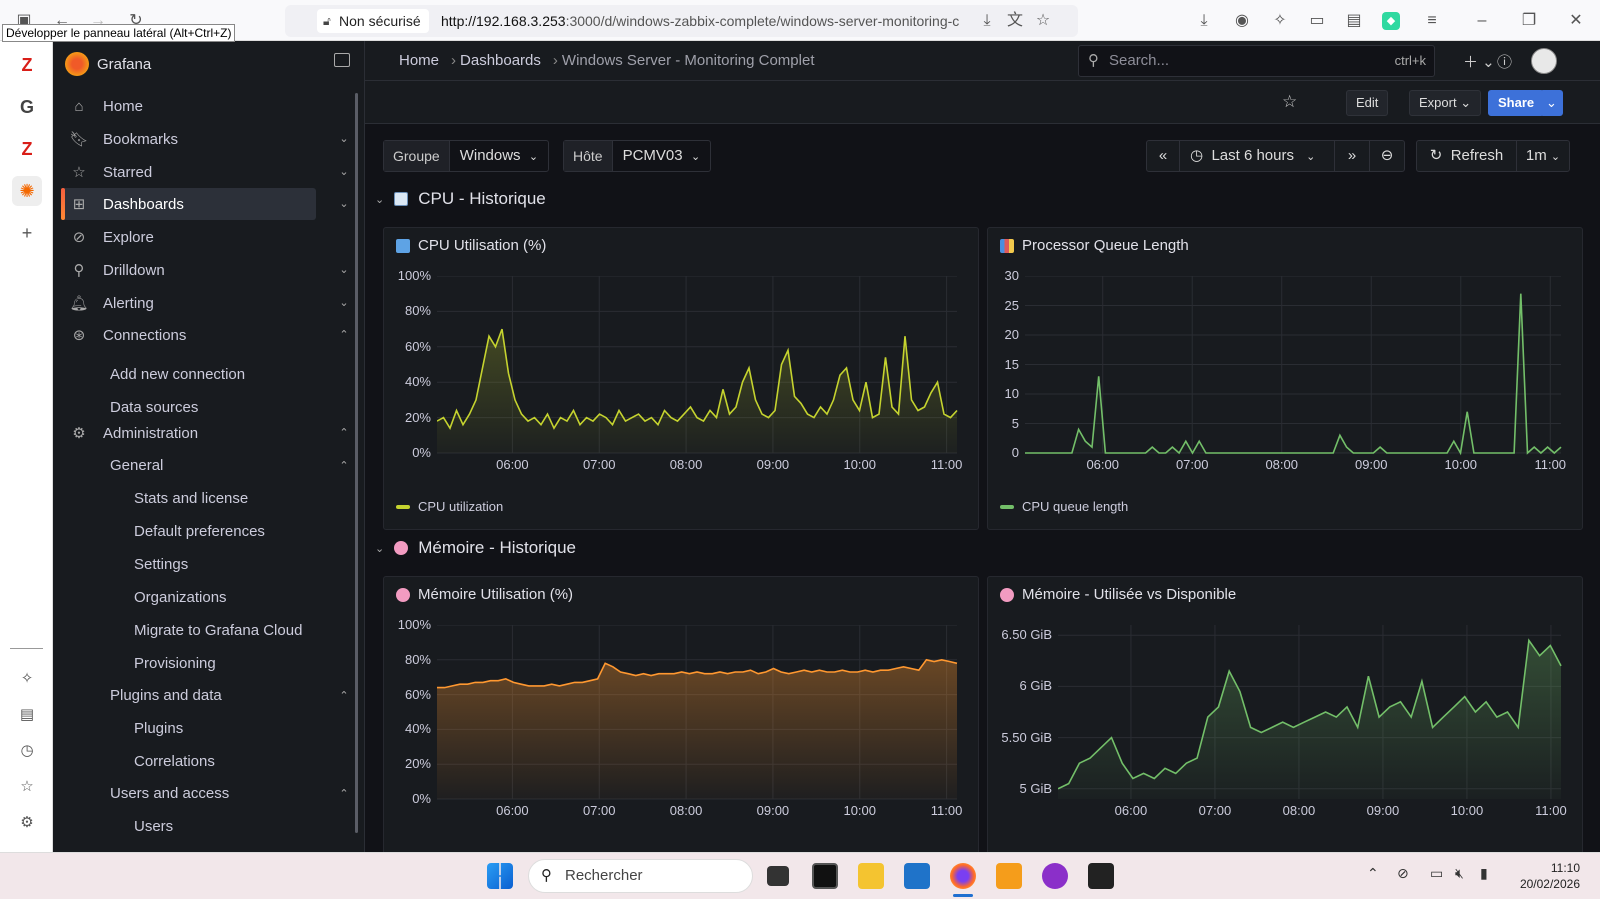  Describe the element at coordinates (871, 876) in the screenshot. I see `file-explorer-icon` at that location.